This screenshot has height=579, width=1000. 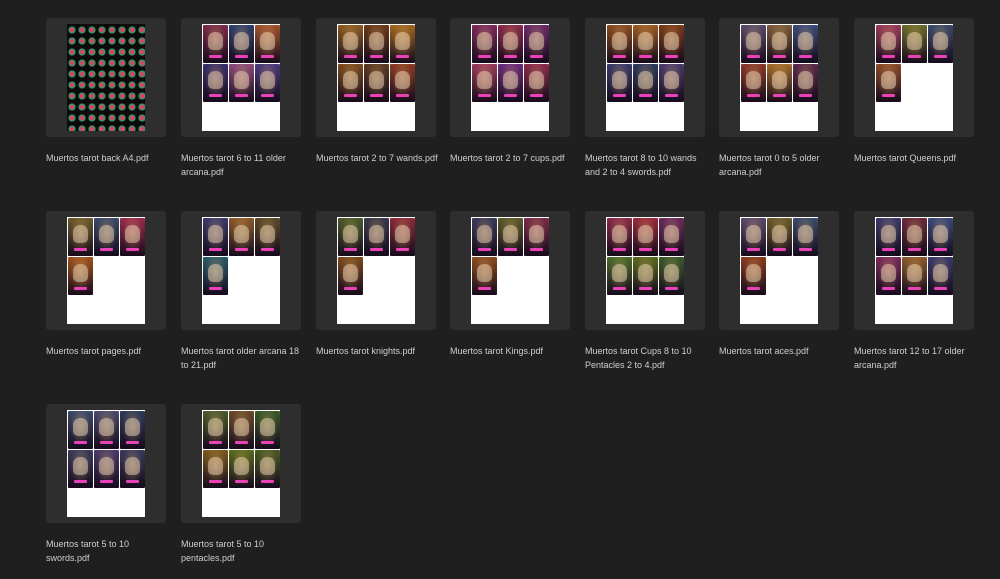 What do you see at coordinates (764, 351) in the screenshot?
I see `file-name-label: Muertos tarot aces.pdf` at bounding box center [764, 351].